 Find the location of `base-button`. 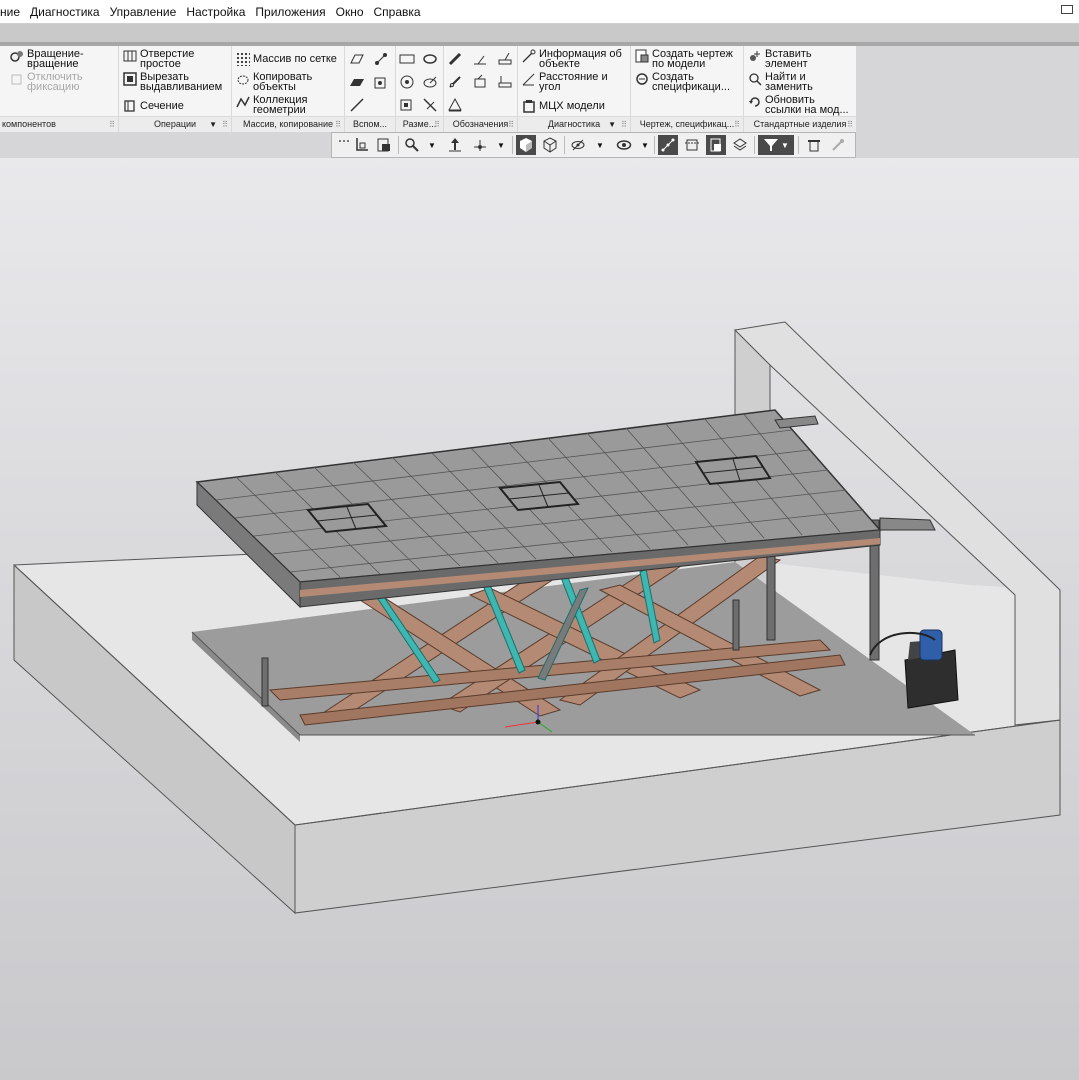

base-button is located at coordinates (455, 105).